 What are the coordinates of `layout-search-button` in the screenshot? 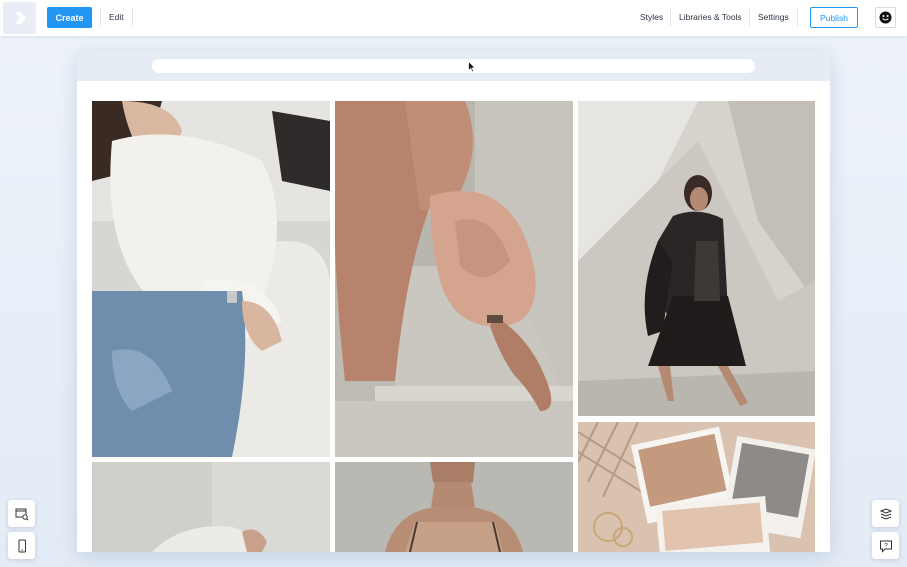 It's located at (21, 513).